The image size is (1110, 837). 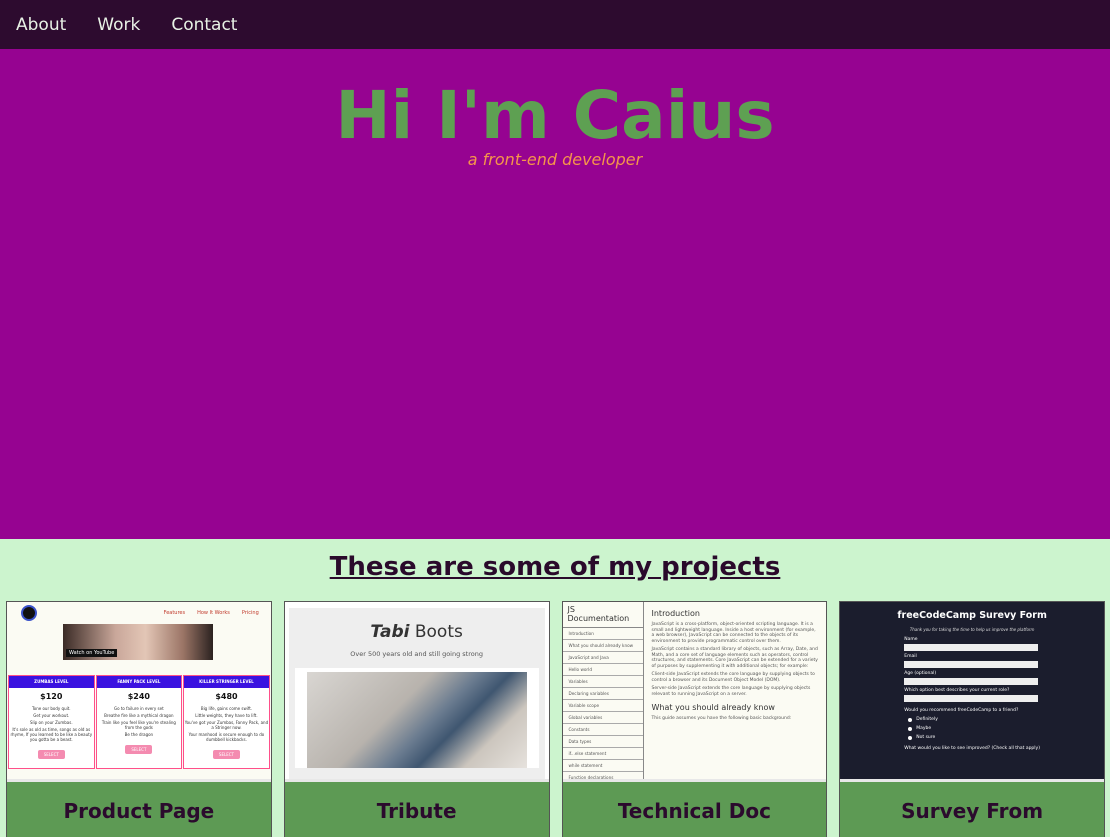 What do you see at coordinates (213, 613) in the screenshot?
I see `thumb-link: How It Works` at bounding box center [213, 613].